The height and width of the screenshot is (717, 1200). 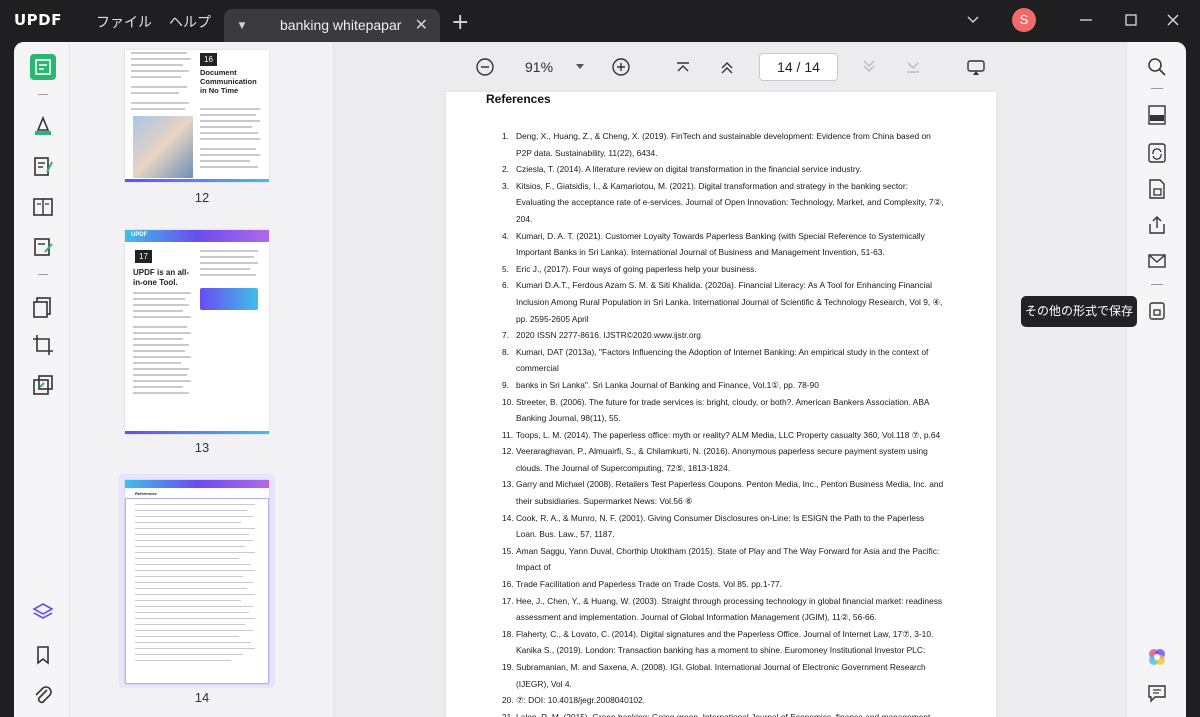 I want to click on reference-number: 9., so click(x=505, y=384).